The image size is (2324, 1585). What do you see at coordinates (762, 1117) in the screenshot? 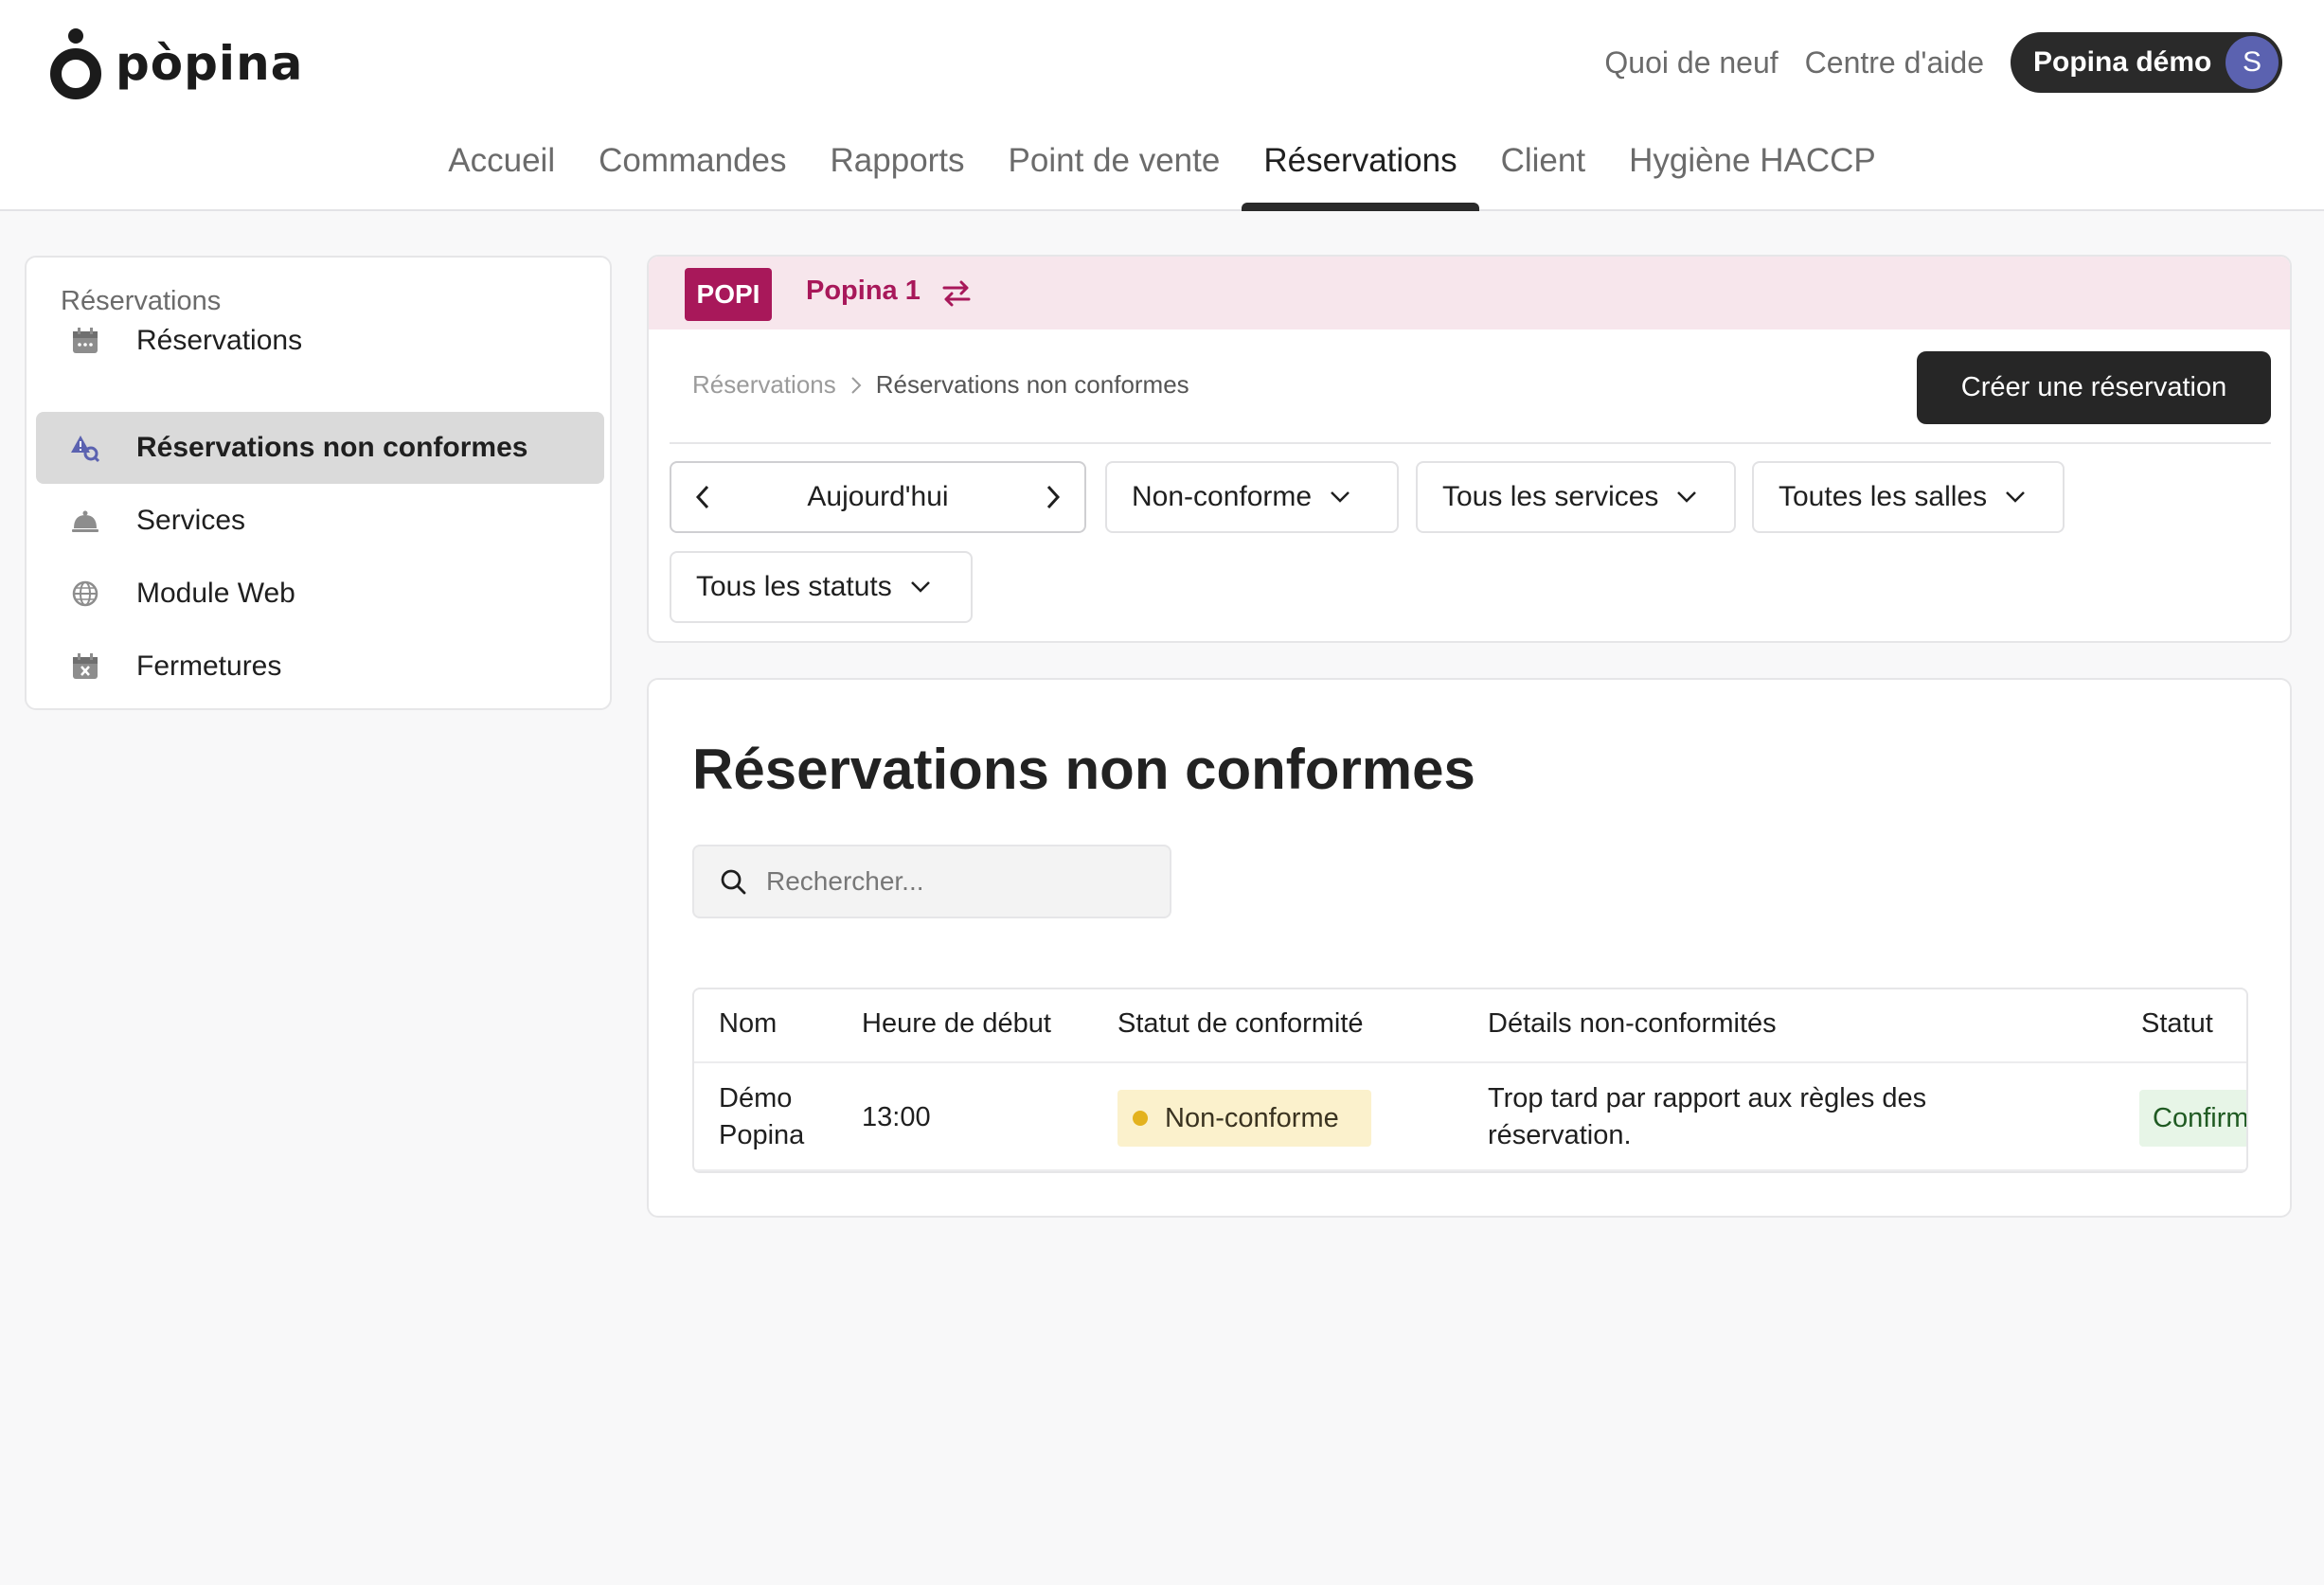
I see `cell-name: Démo Popina` at bounding box center [762, 1117].